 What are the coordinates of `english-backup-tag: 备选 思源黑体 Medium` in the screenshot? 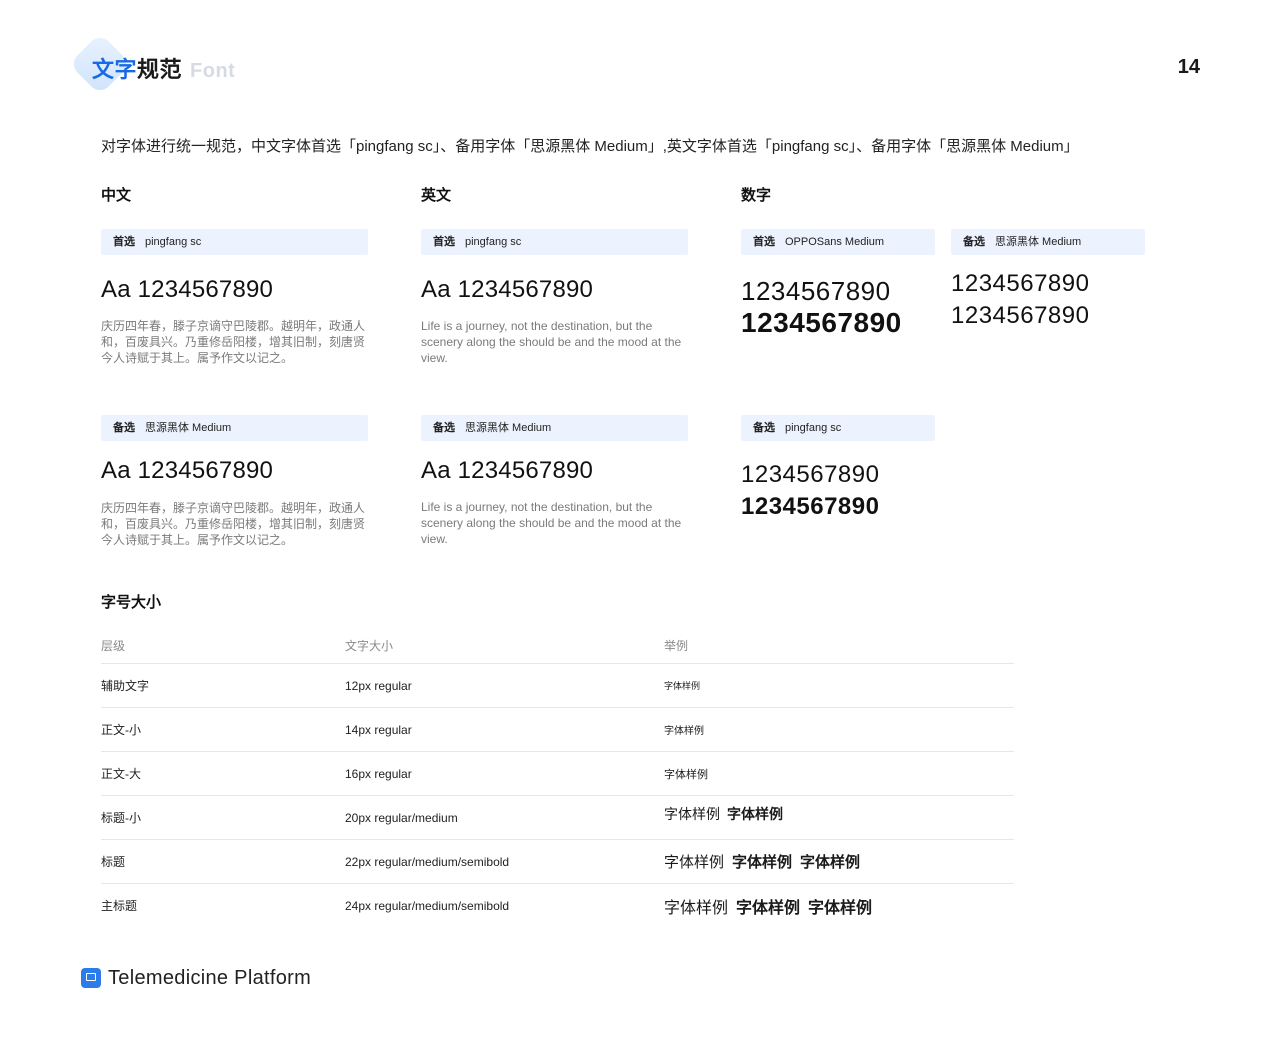 It's located at (554, 428).